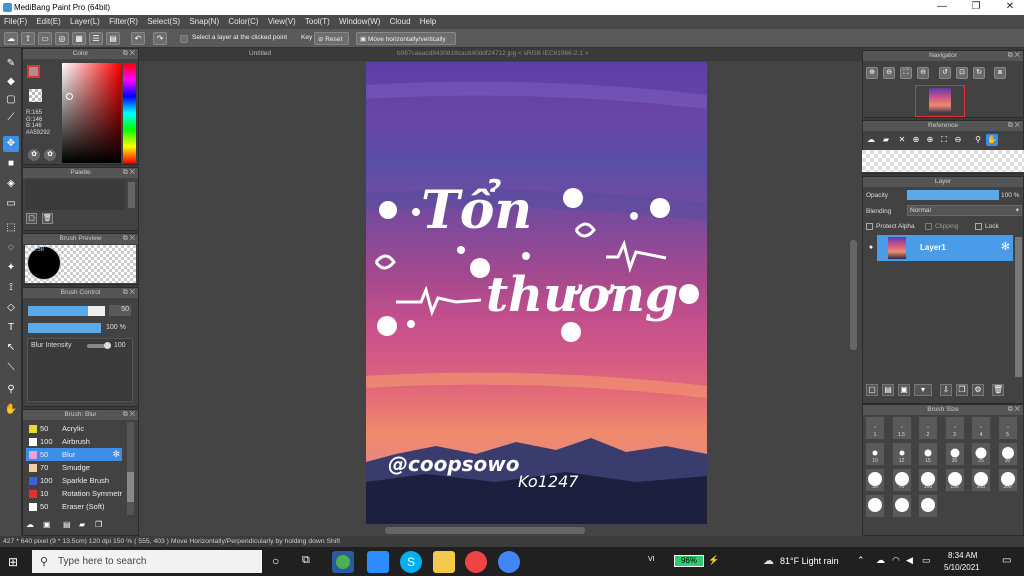 This screenshot has height=576, width=1024. I want to click on chevron-up-icon: ⌃, so click(861, 560).